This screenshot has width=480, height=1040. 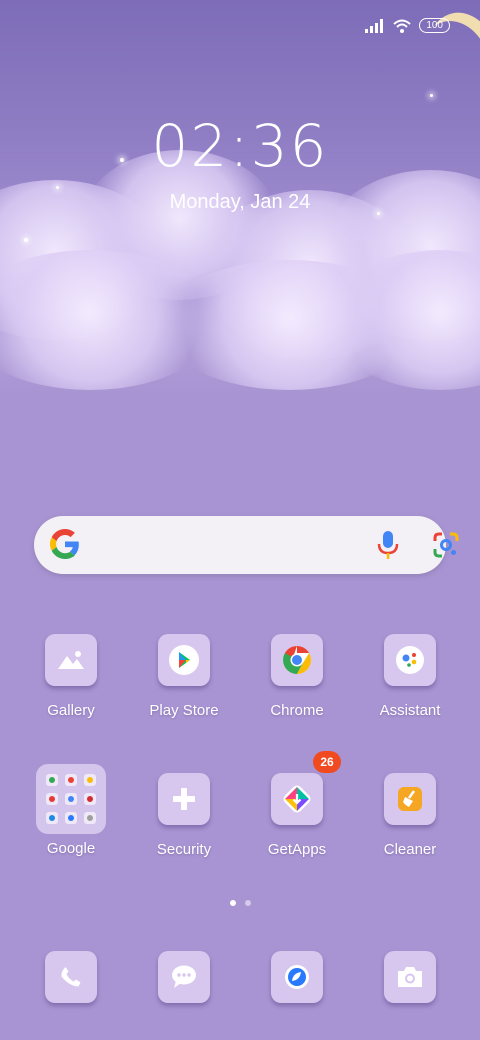 What do you see at coordinates (240, 903) in the screenshot?
I see `page-indicator` at bounding box center [240, 903].